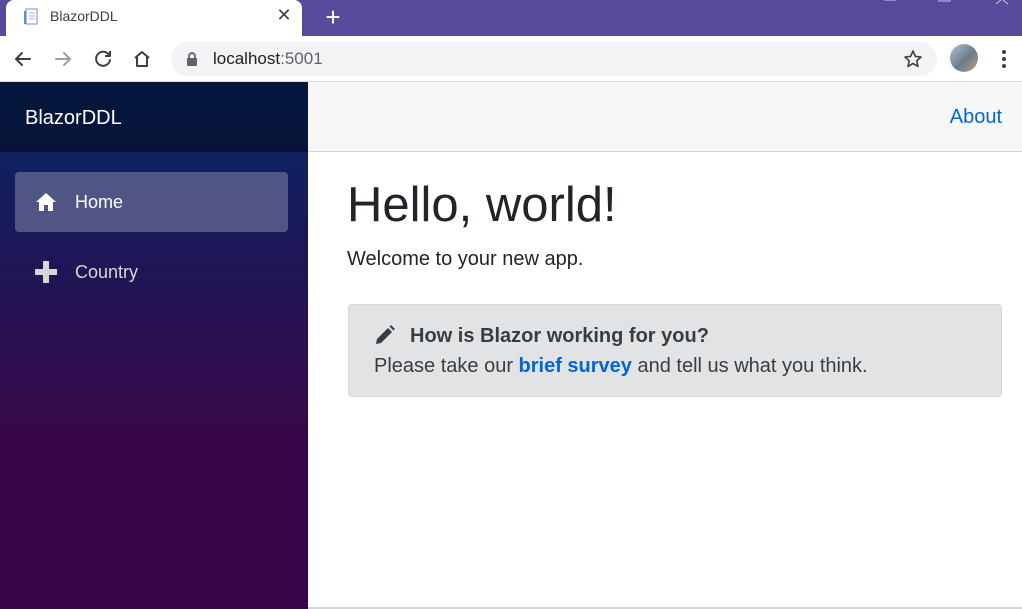 The width and height of the screenshot is (1022, 609). Describe the element at coordinates (99, 202) in the screenshot. I see `sidebar-item-label: Home` at that location.